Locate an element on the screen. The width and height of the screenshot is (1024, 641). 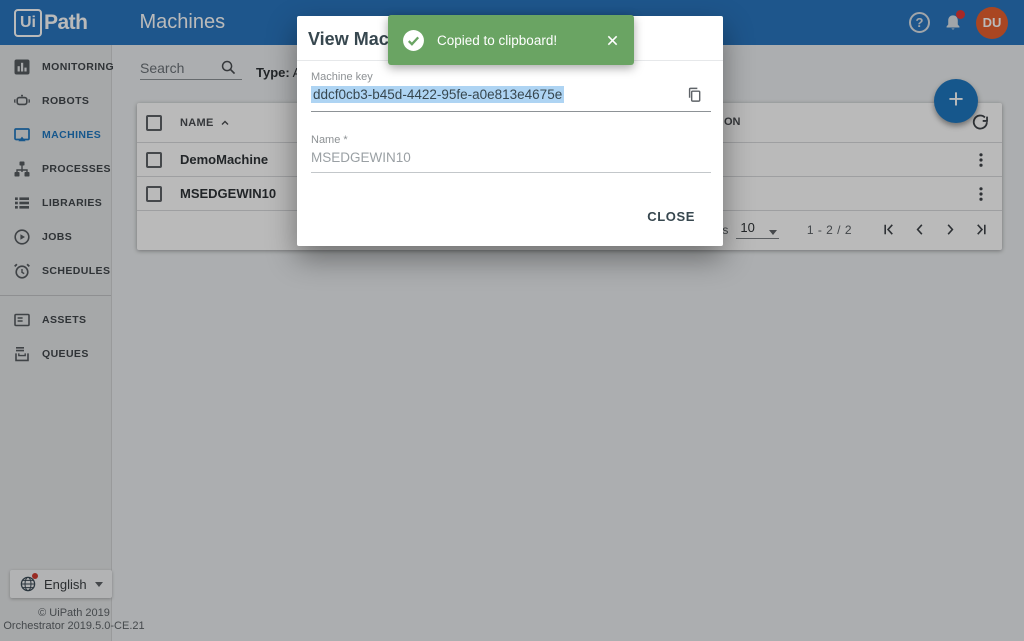
toast-notification: Copied to clipboard! is located at coordinates (511, 40).